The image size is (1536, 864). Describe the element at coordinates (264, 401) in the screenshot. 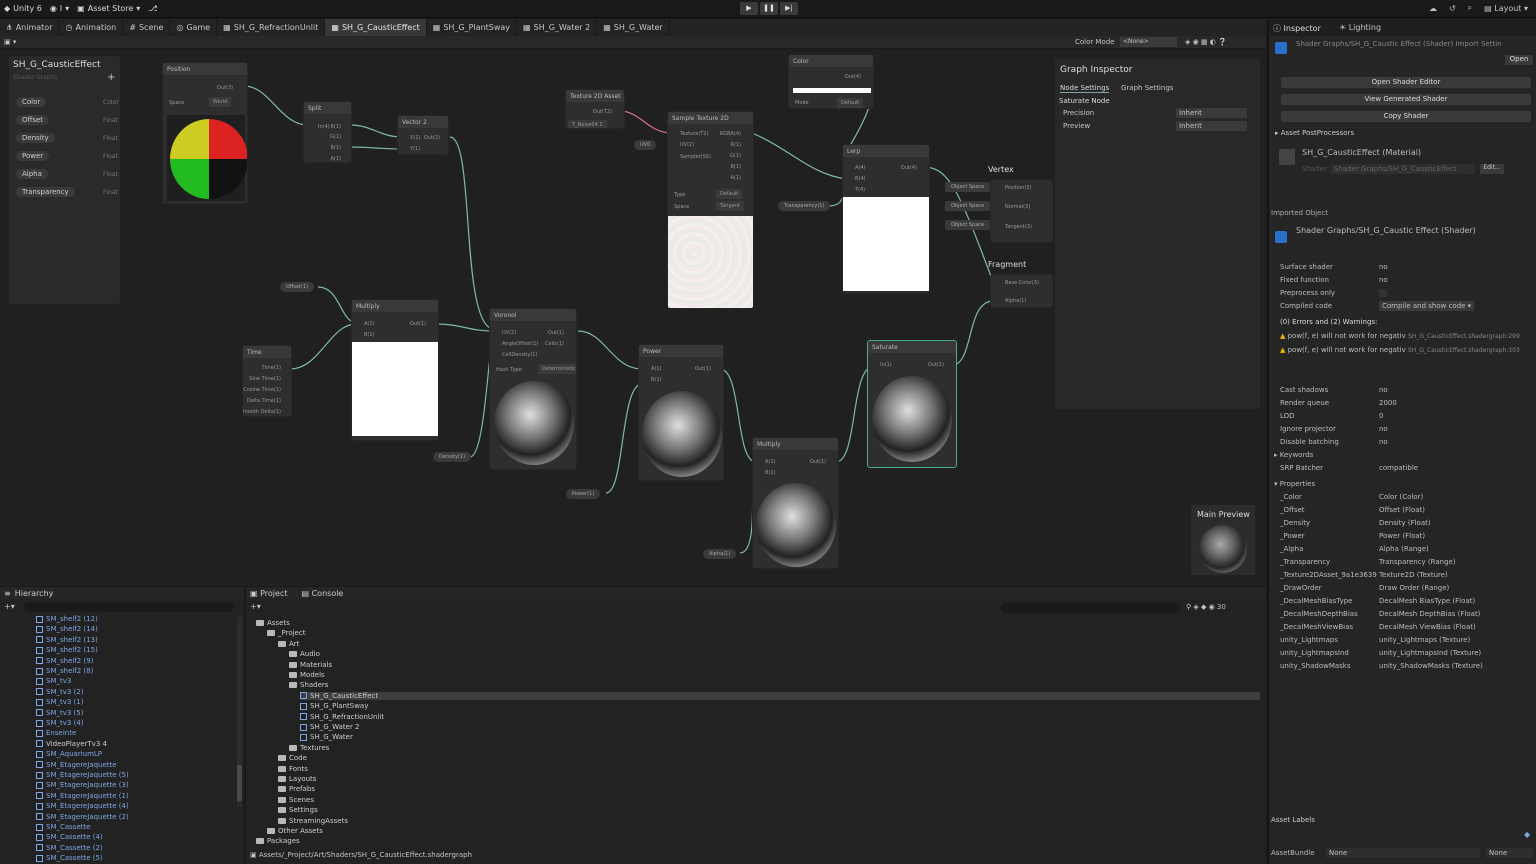

I see `node-port: Delta Time(1)` at that location.